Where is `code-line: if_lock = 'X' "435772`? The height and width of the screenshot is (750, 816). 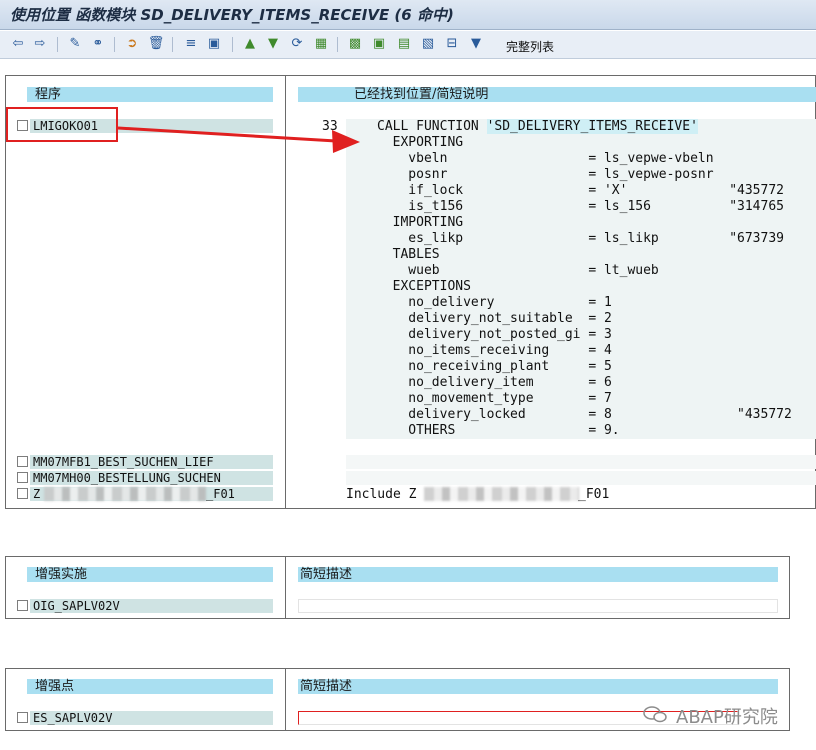
code-line: if_lock = 'X' "435772 is located at coordinates (580, 190).